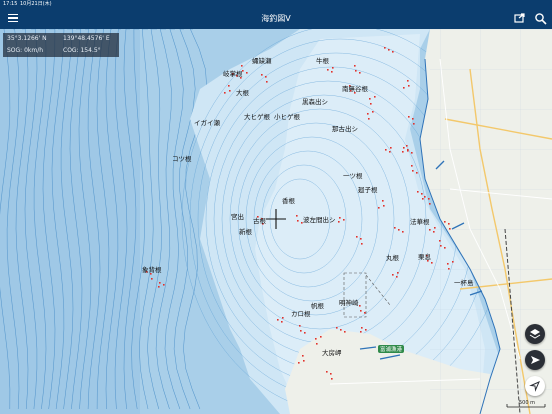 The image size is (552, 414). What do you see at coordinates (242, 93) in the screenshot?
I see `map-label: 大根` at bounding box center [242, 93].